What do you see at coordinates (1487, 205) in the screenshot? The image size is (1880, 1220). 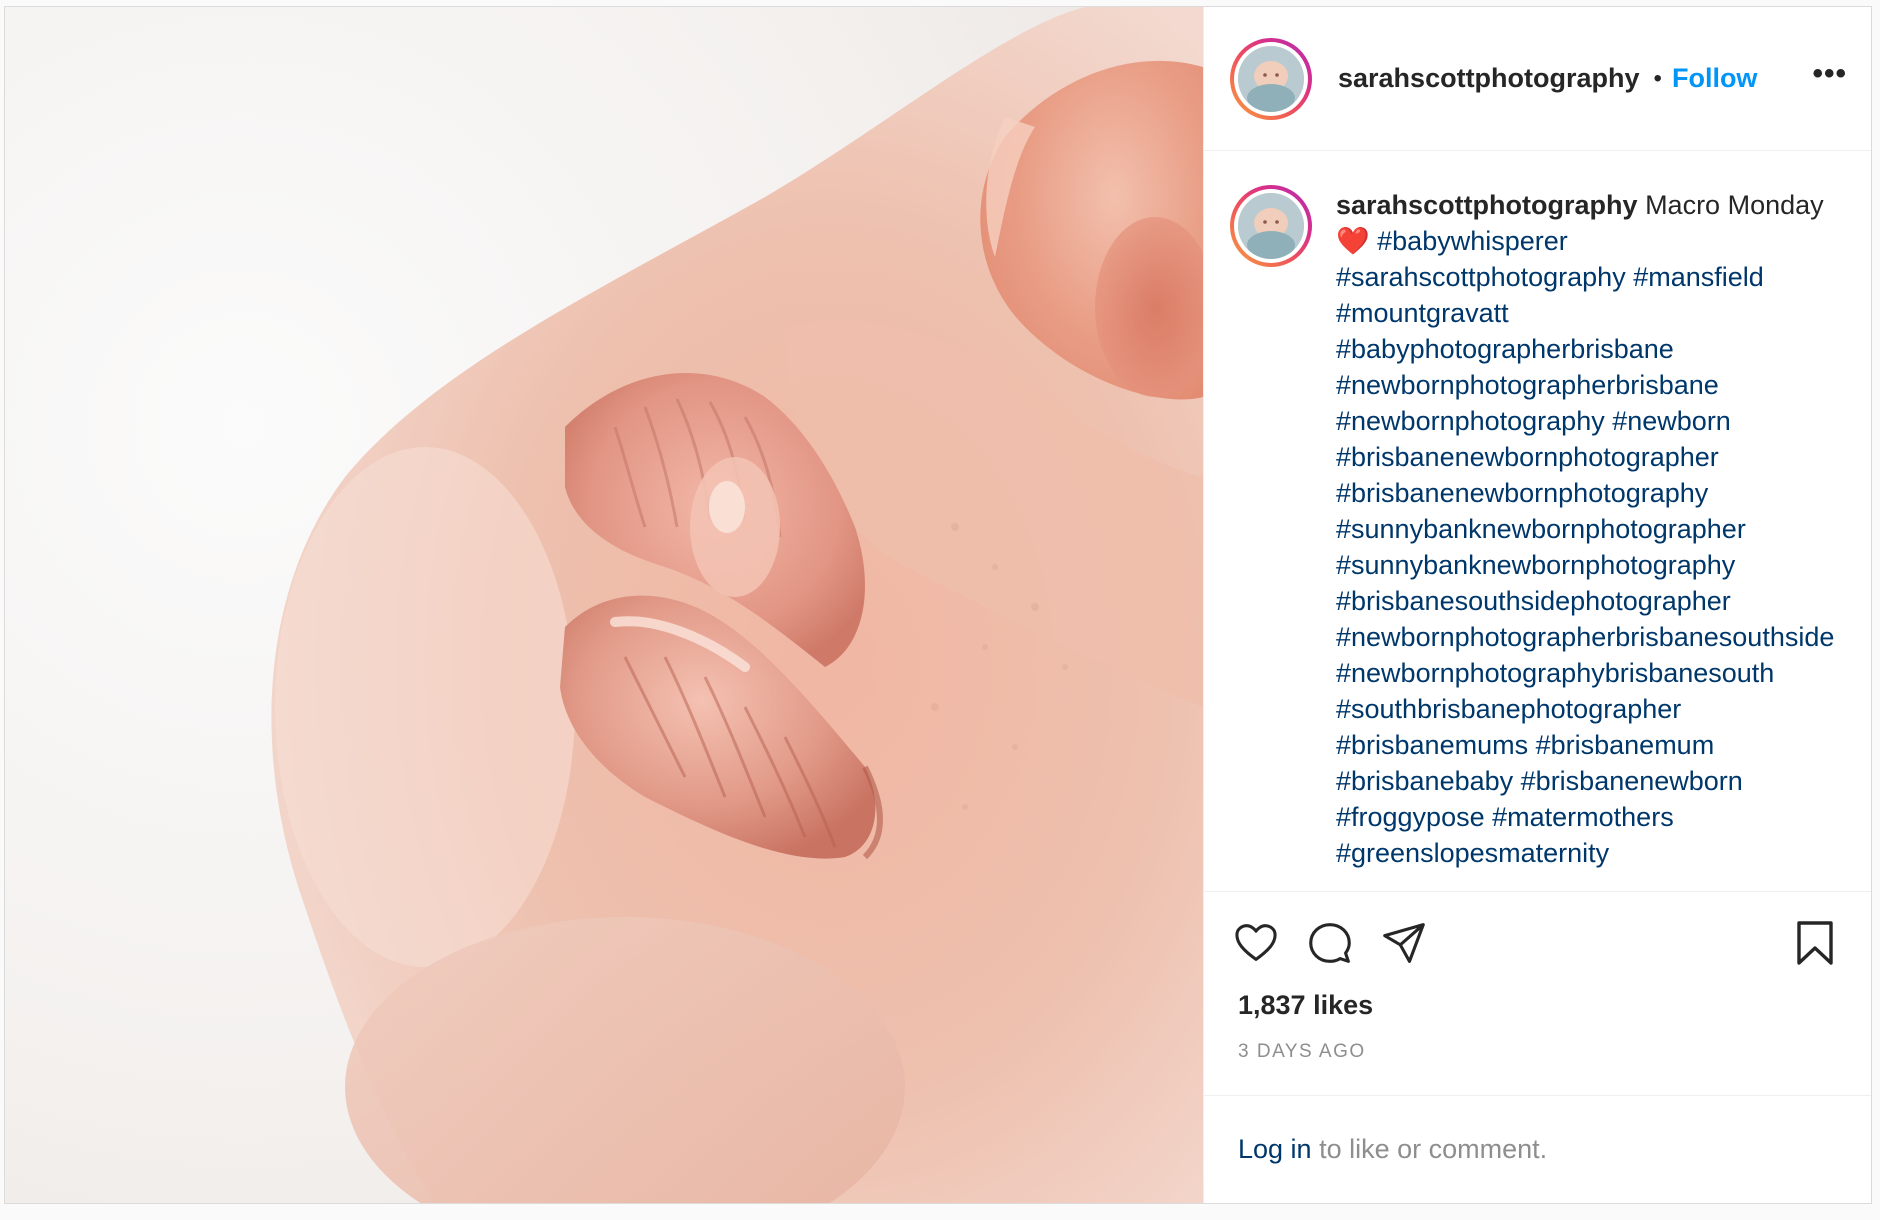 I see `caption-username-link: sarahscottphotography` at bounding box center [1487, 205].